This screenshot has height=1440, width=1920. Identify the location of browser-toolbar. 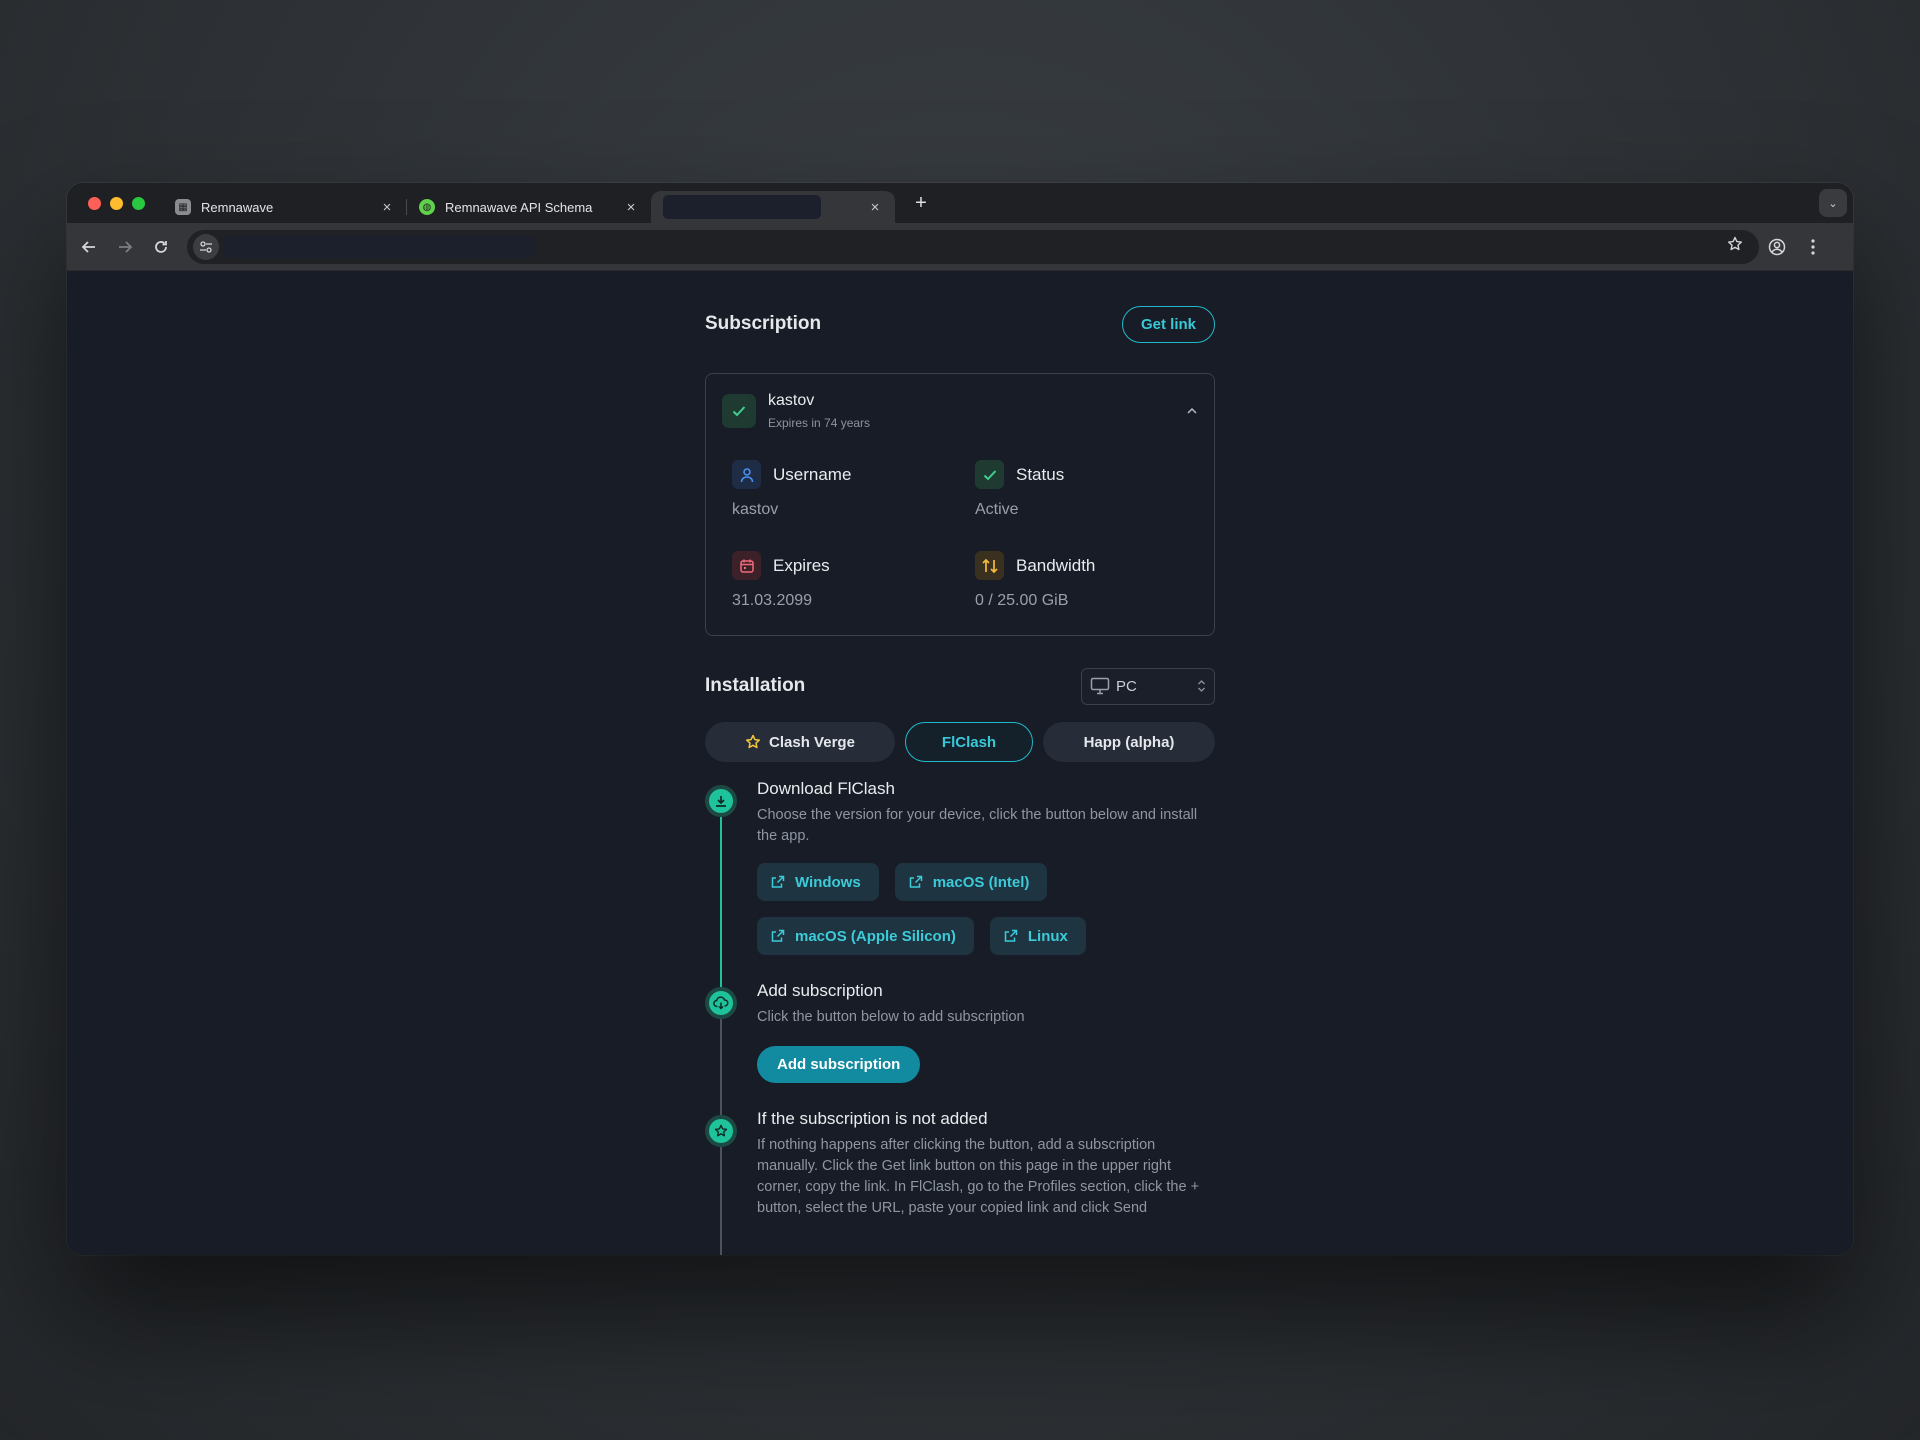
(960, 247).